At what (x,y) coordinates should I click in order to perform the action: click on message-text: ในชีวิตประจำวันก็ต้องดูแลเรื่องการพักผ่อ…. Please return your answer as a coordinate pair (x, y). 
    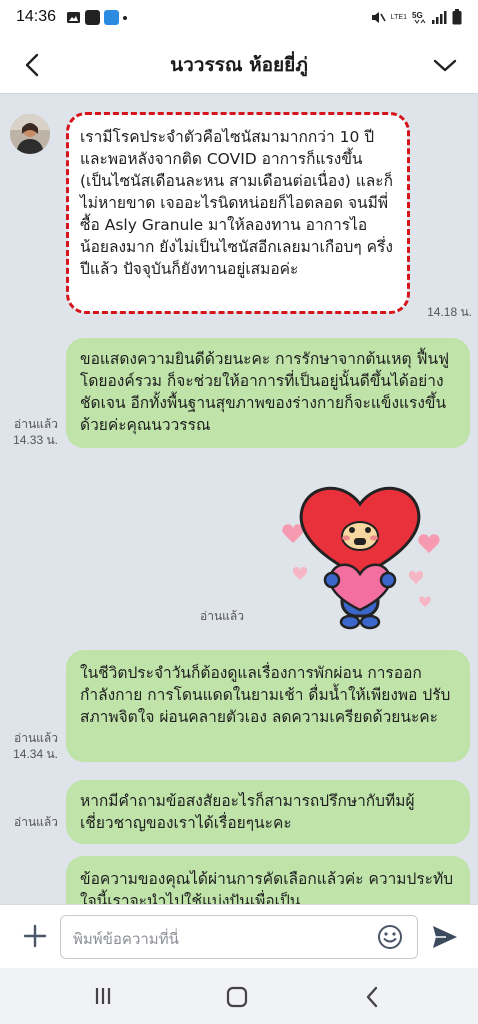
    Looking at the image, I should click on (265, 695).